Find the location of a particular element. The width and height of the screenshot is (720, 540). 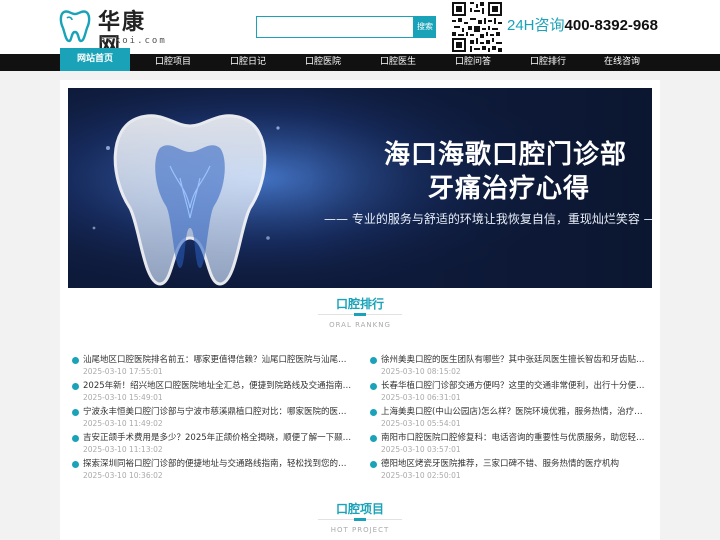

list-item-date: 2025-03-10 02:50:01 is located at coordinates (421, 475).